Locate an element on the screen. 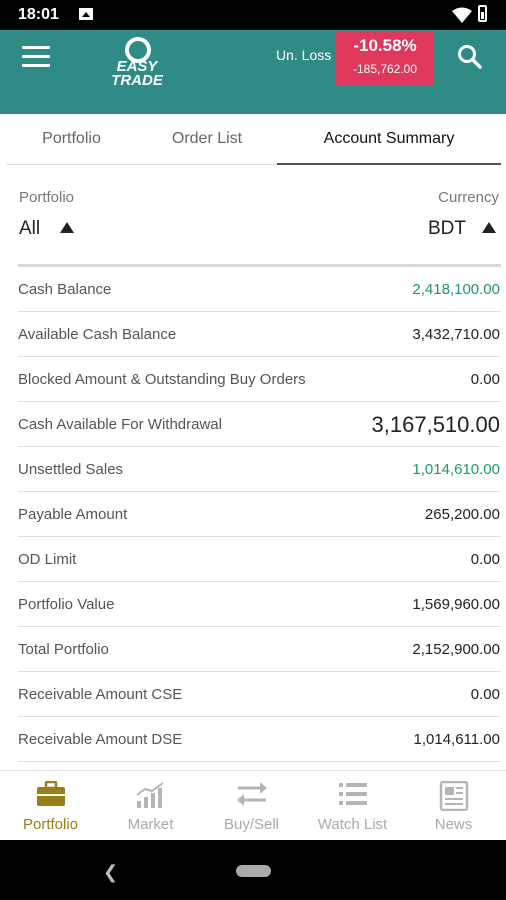 This screenshot has height=900, width=506. summary-row-label: Blocked Amount & Outstanding Buy Orders is located at coordinates (162, 379).